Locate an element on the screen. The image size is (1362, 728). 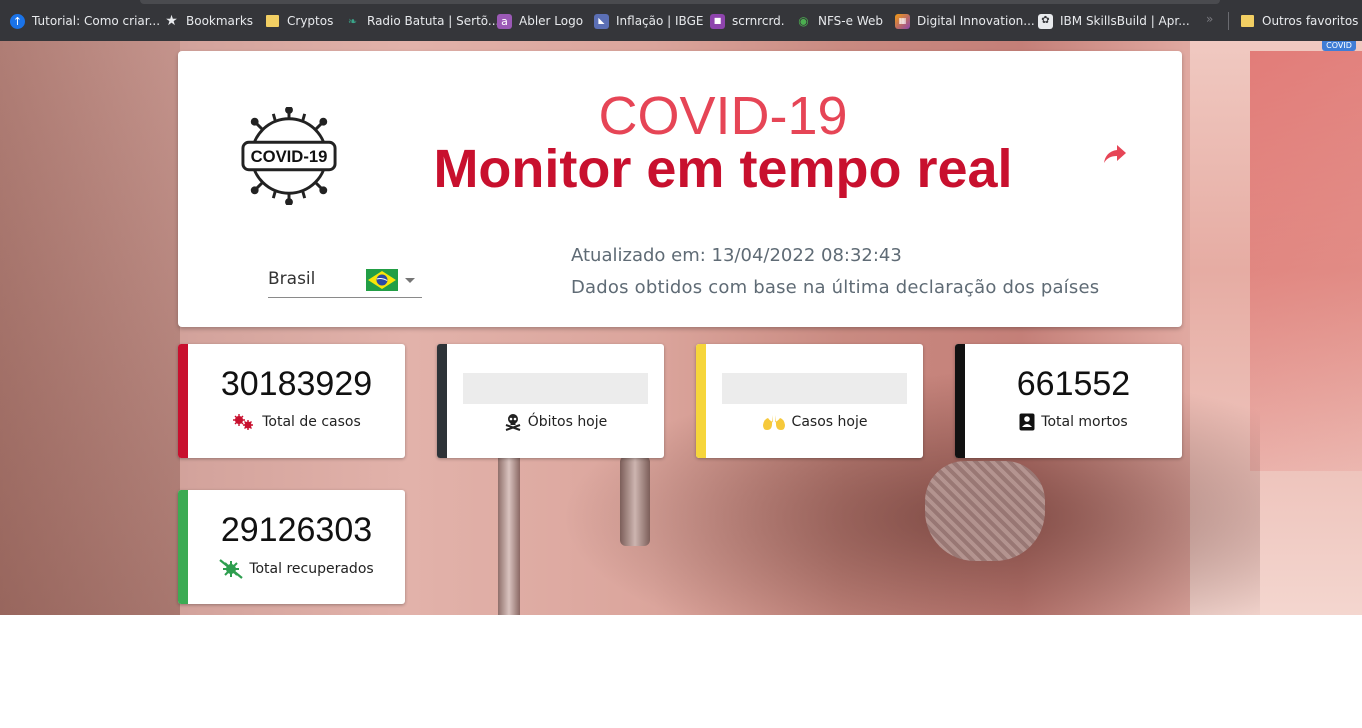
country-select: Brasil is located at coordinates (345, 280).